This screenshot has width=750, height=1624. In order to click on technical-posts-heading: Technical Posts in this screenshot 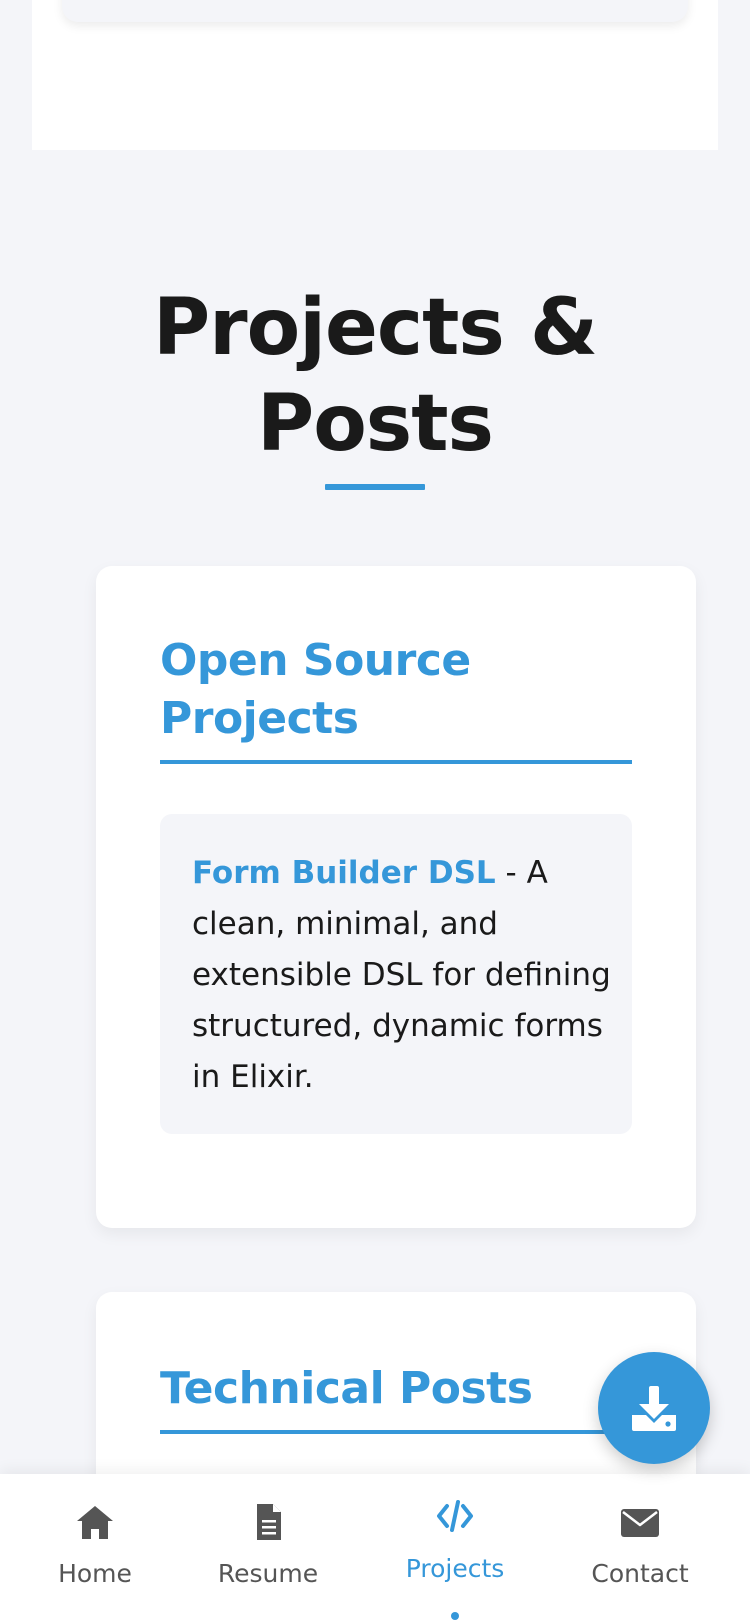, I will do `click(346, 1388)`.